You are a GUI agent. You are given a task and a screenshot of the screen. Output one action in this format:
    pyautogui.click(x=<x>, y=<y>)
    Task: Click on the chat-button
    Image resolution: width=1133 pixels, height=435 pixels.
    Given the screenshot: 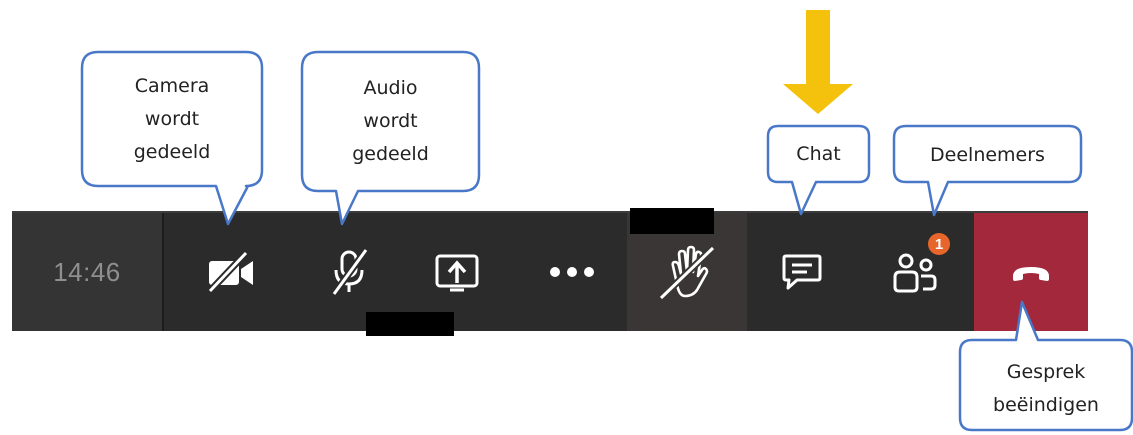 What is the action you would take?
    pyautogui.click(x=802, y=272)
    